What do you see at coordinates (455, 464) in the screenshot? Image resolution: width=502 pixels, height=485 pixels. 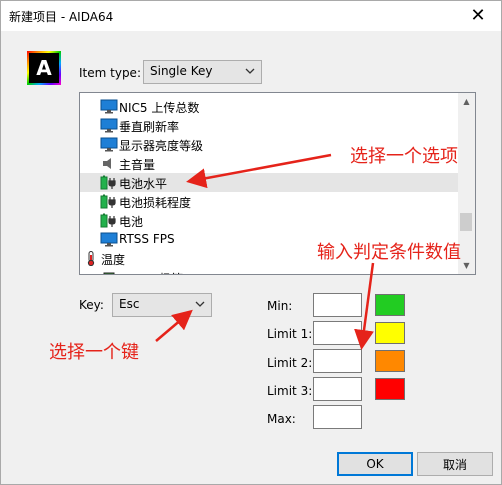 I see `cancel-button: 取消` at bounding box center [455, 464].